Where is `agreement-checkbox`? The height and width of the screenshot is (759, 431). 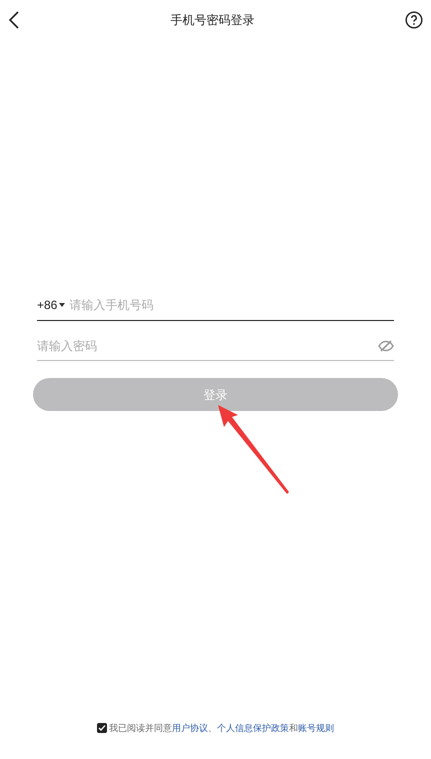 agreement-checkbox is located at coordinates (102, 728).